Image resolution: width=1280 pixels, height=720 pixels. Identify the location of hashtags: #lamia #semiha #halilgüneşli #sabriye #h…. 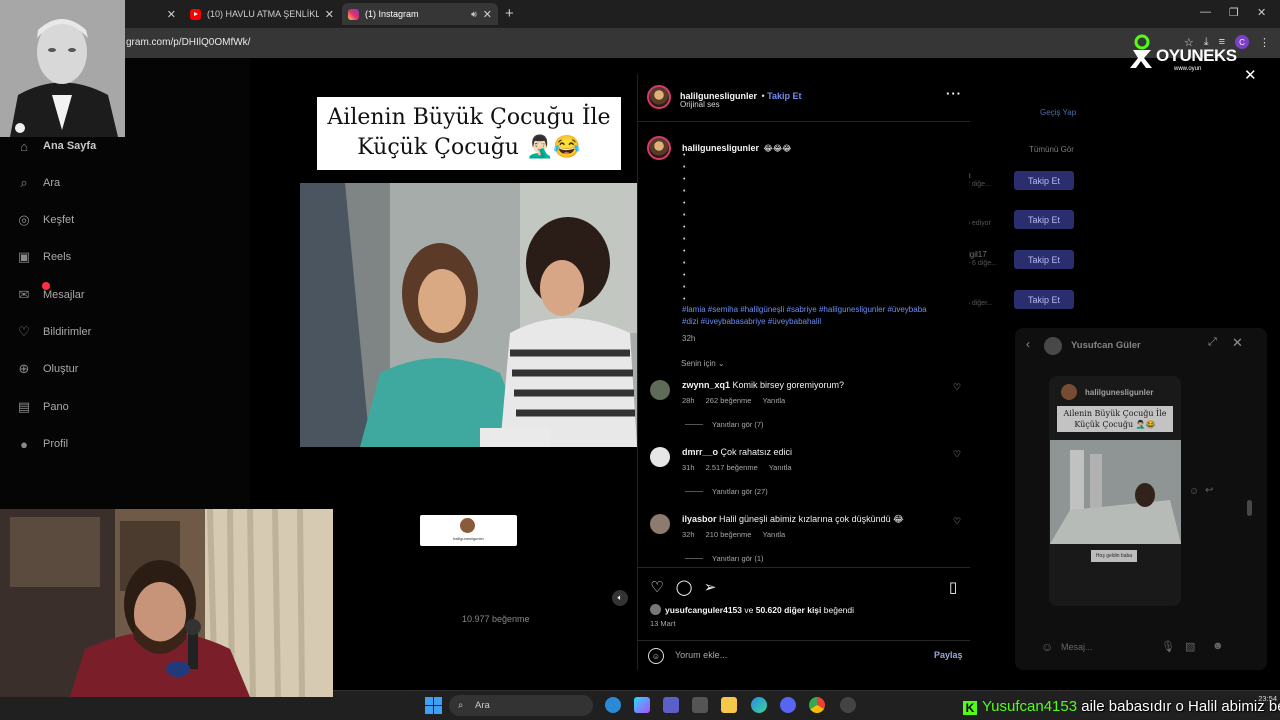
(812, 316).